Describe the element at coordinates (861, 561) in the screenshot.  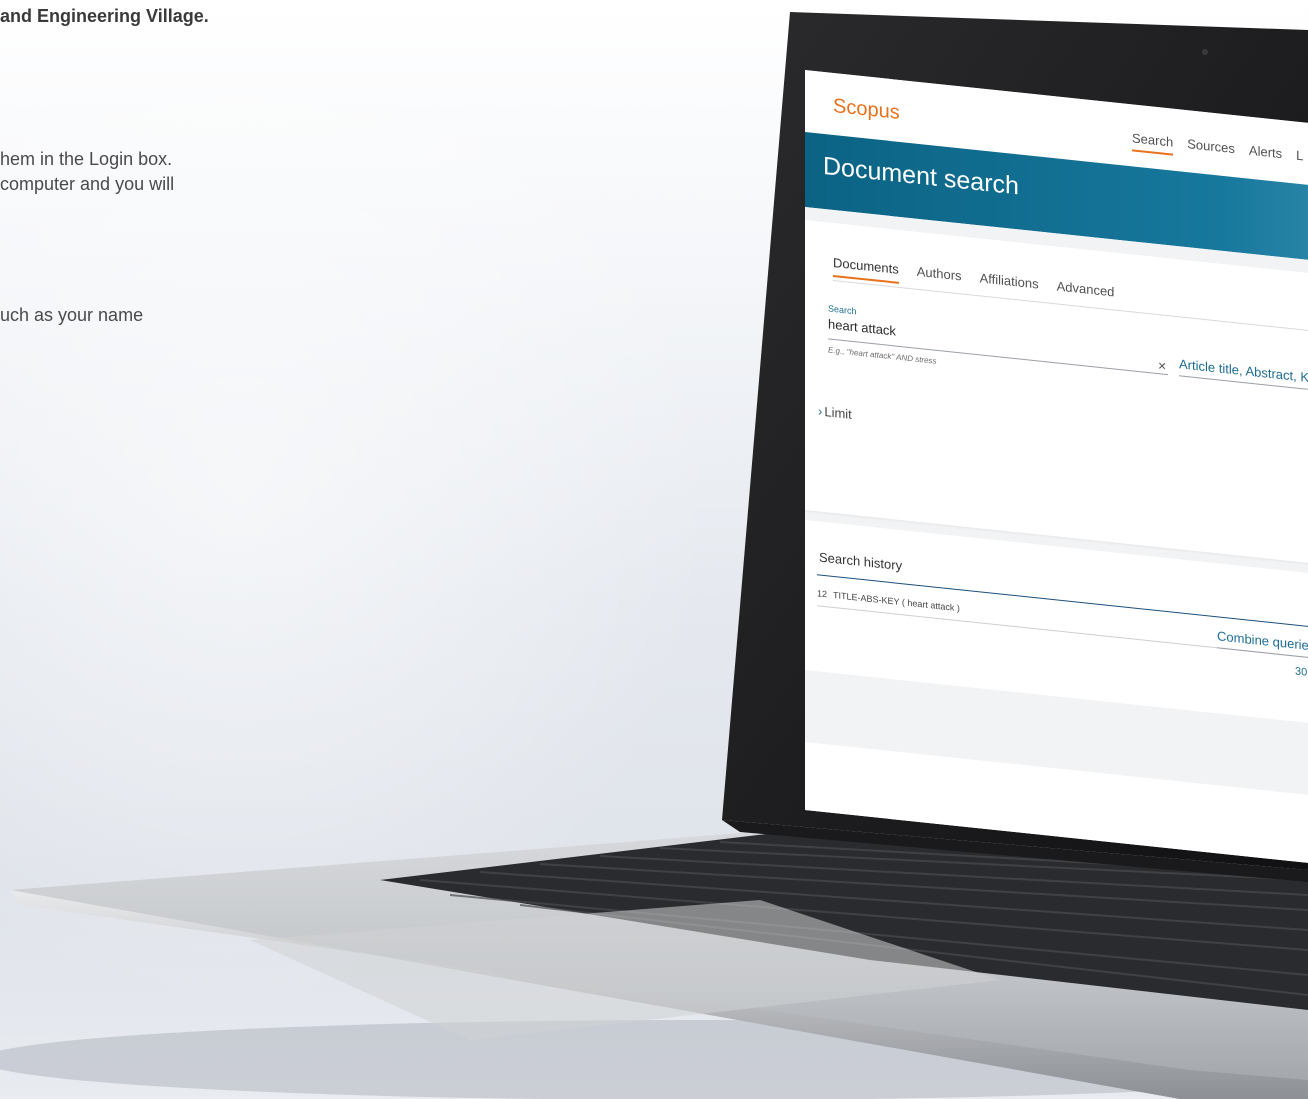
I see `search-history-title: Search history` at that location.